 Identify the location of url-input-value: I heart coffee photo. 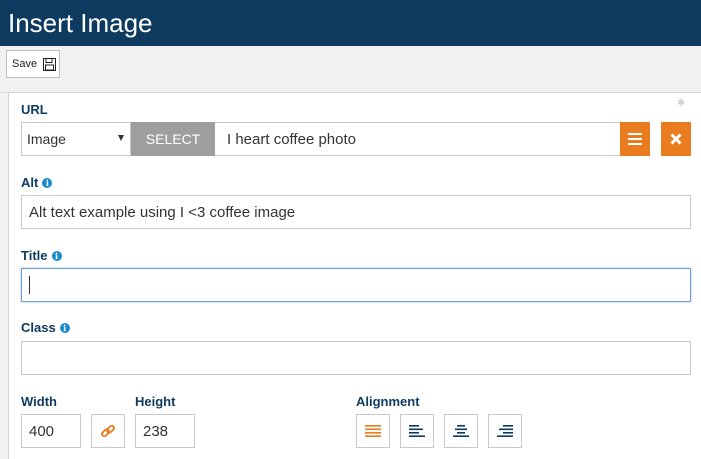
(291, 139).